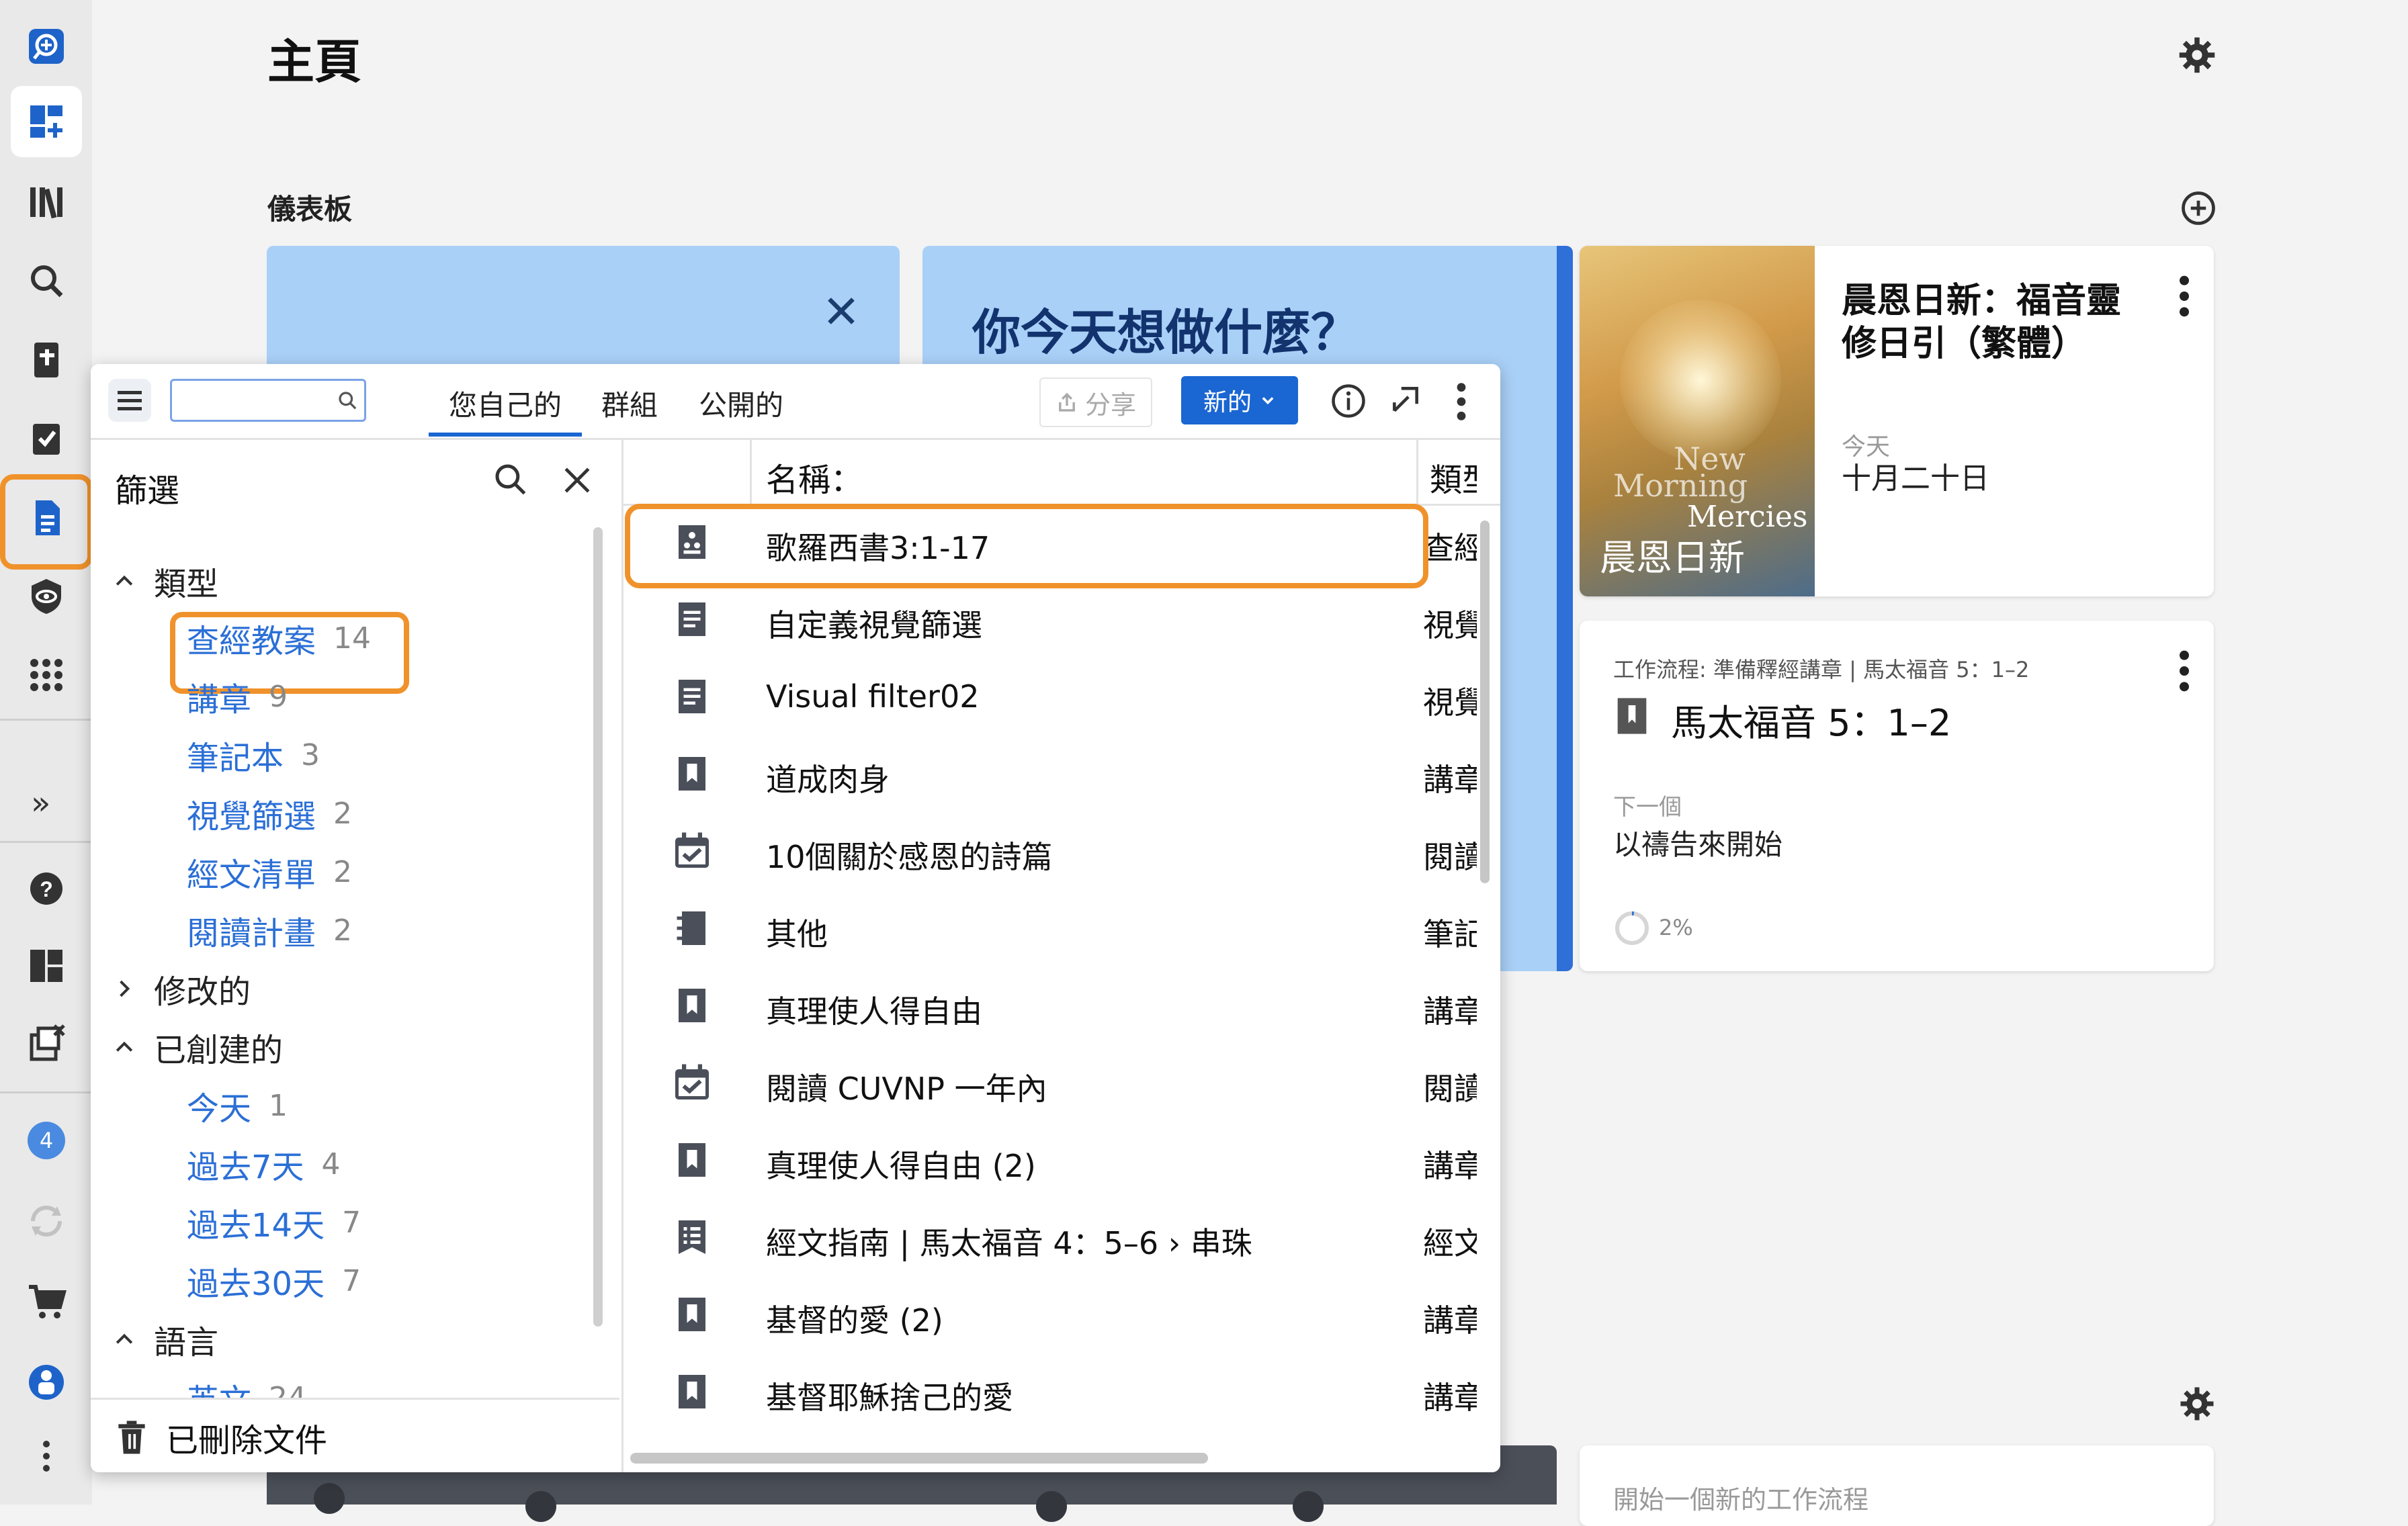 The height and width of the screenshot is (1526, 2408). What do you see at coordinates (741, 403) in the screenshot?
I see `tab-public: 公開的` at bounding box center [741, 403].